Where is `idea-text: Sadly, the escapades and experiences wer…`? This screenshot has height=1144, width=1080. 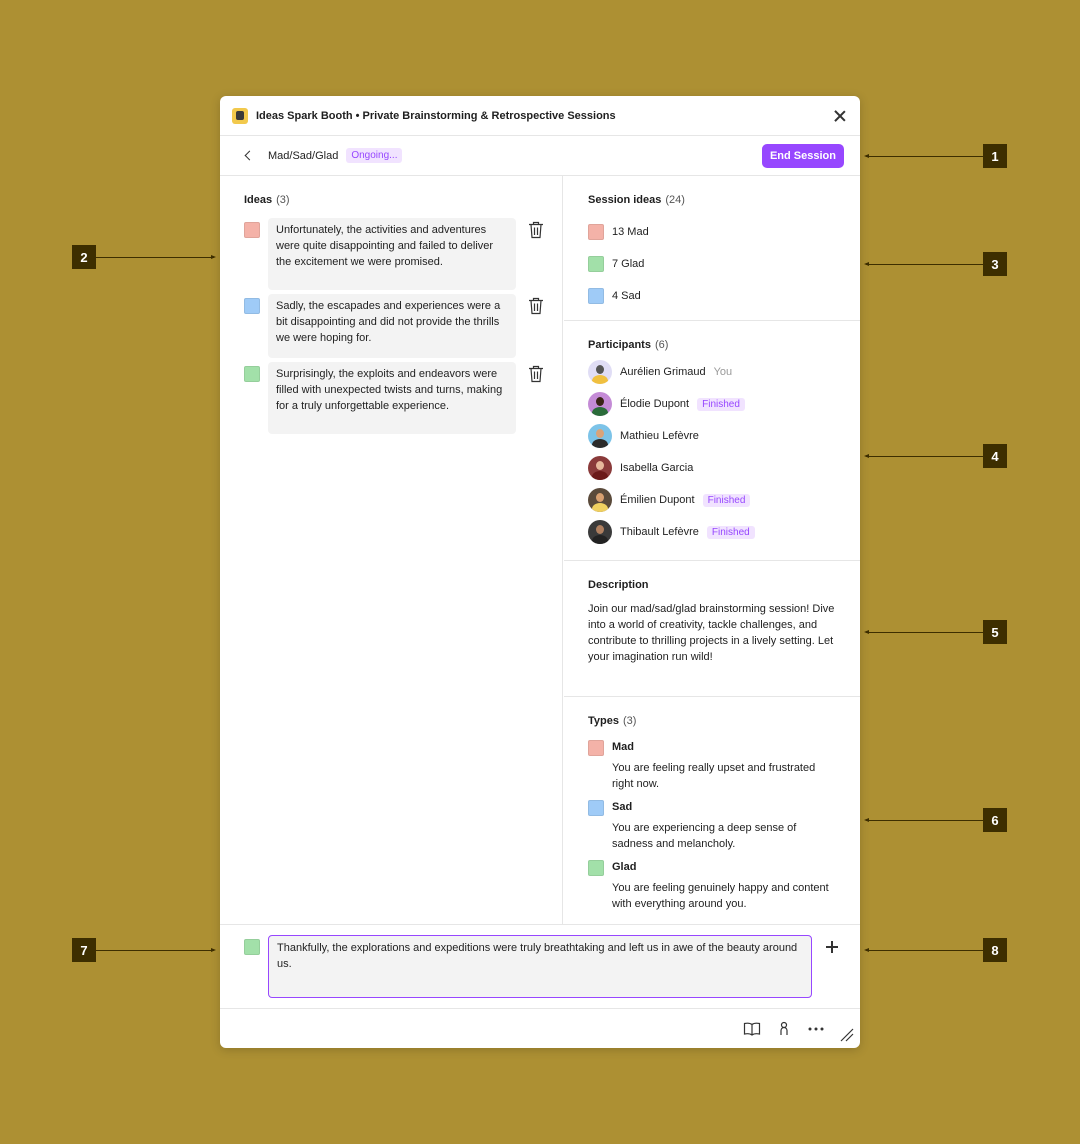
idea-text: Sadly, the escapades and experiences wer… is located at coordinates (392, 326).